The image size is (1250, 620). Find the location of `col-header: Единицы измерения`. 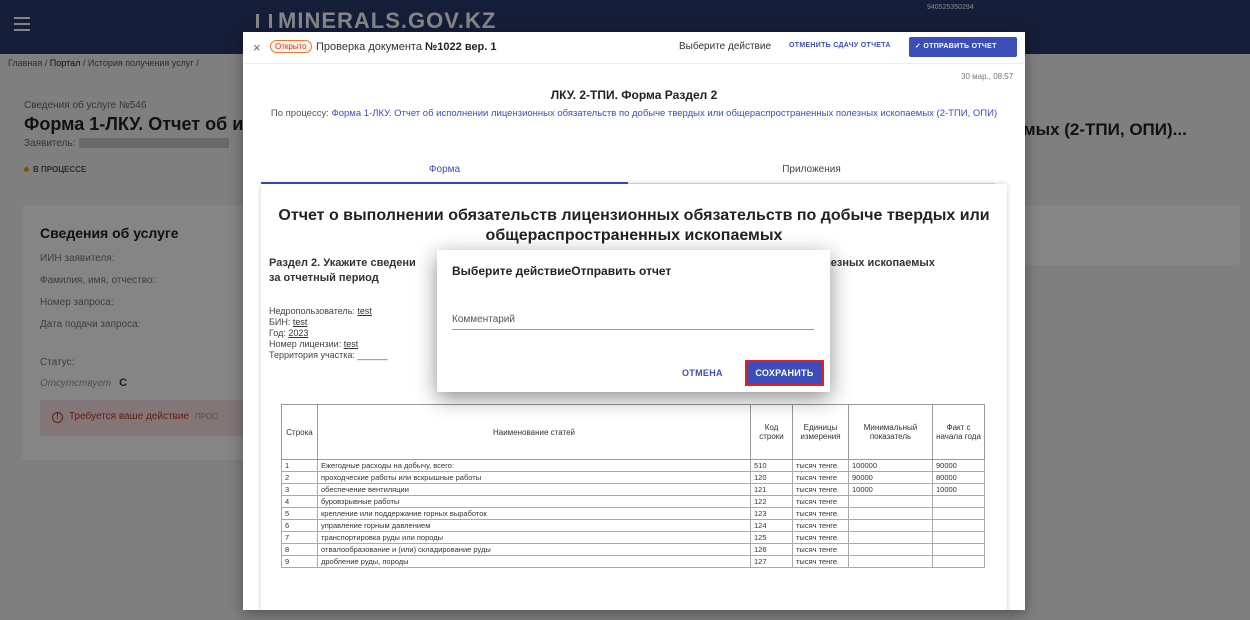

col-header: Единицы измерения is located at coordinates (820, 432).